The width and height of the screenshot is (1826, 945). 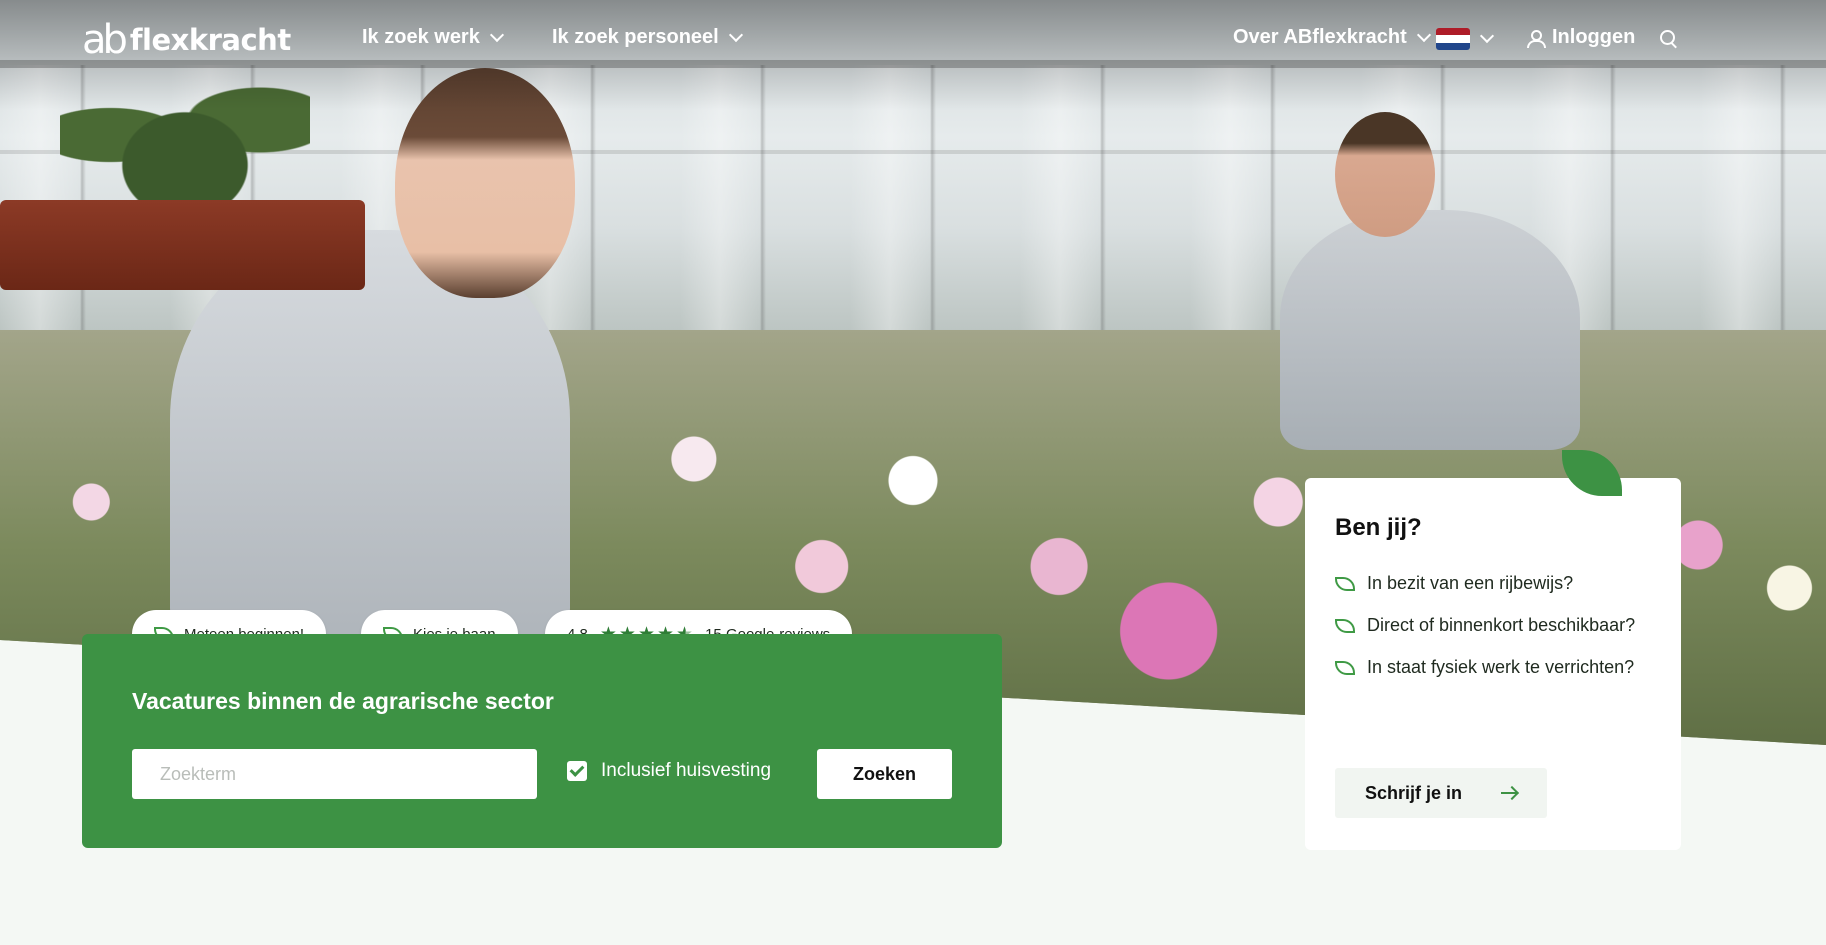 I want to click on worker-man-head, so click(x=1385, y=174).